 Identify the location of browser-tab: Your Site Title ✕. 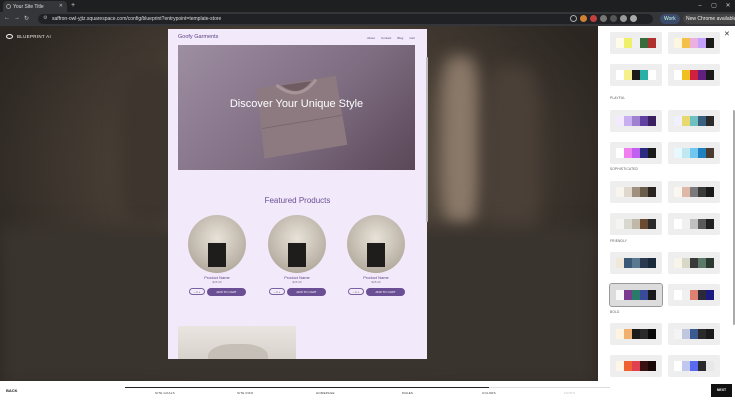
(35, 6).